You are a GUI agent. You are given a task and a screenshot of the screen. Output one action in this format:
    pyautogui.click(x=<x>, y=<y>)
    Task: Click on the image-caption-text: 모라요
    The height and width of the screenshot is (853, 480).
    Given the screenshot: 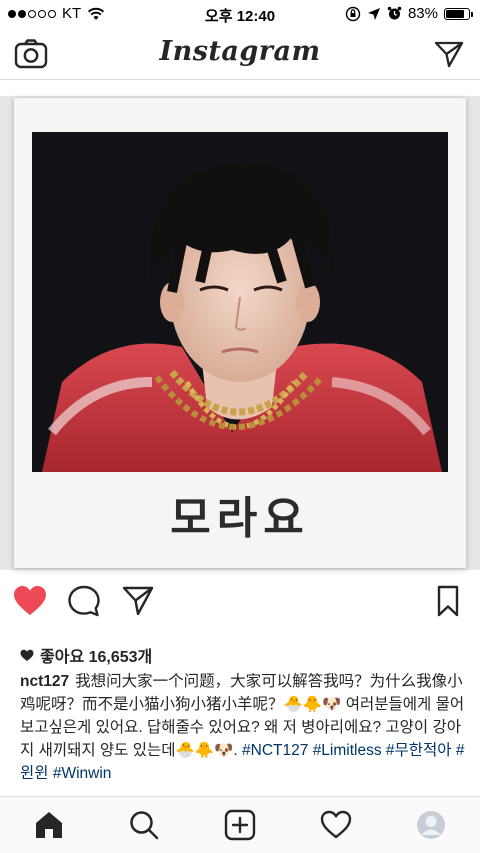 What is the action you would take?
    pyautogui.click(x=240, y=518)
    